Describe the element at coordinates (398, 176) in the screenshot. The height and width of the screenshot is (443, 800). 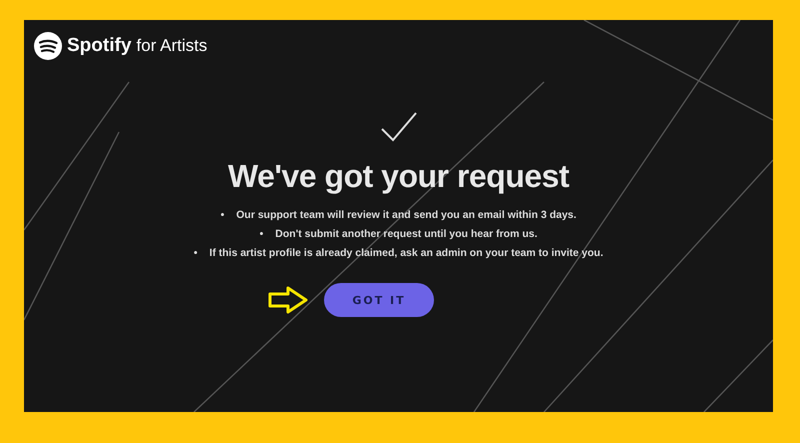
I see `heading: We've got your request` at that location.